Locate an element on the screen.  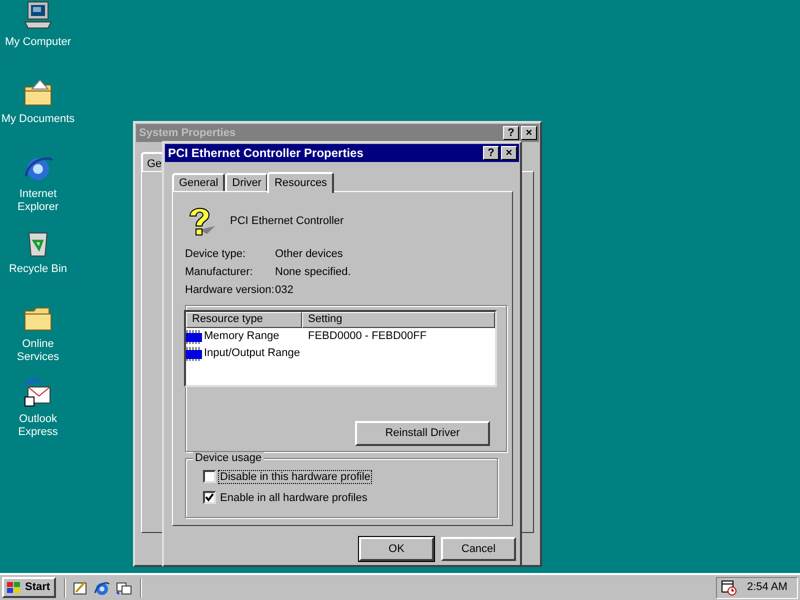
calendar-clock-icon is located at coordinates (729, 588).